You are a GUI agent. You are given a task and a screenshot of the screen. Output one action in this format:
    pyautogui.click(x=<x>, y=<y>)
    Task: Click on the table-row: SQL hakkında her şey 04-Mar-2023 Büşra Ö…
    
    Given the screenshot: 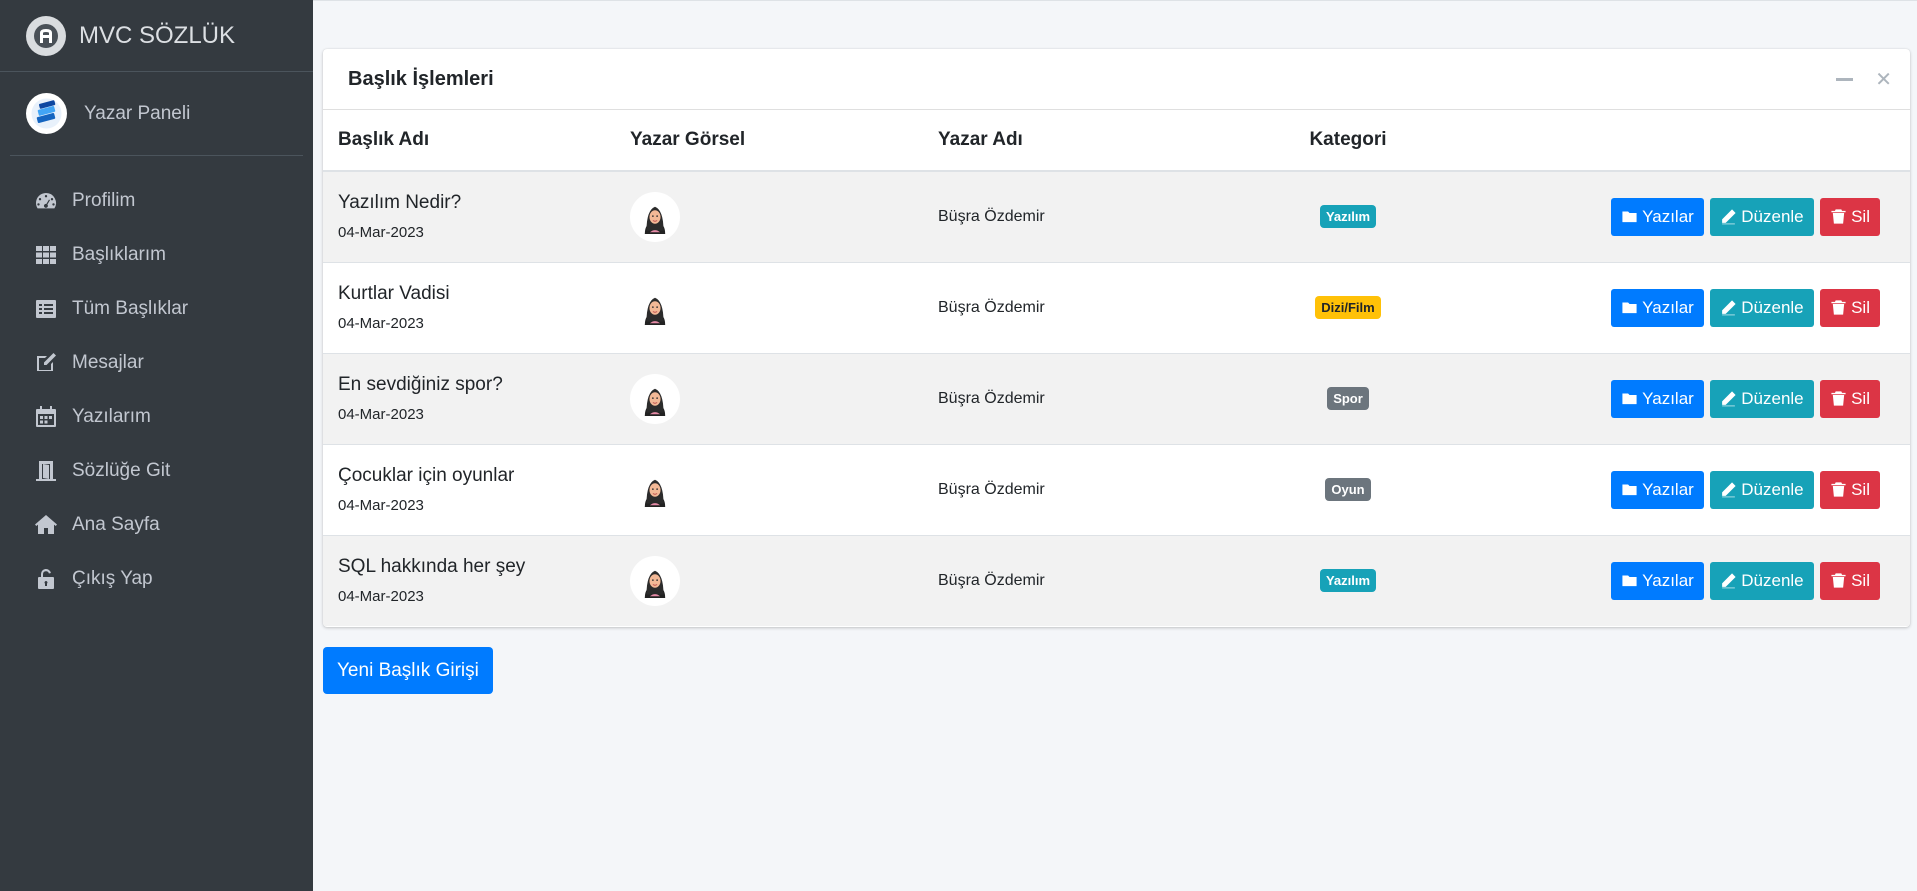 What is the action you would take?
    pyautogui.click(x=1116, y=580)
    